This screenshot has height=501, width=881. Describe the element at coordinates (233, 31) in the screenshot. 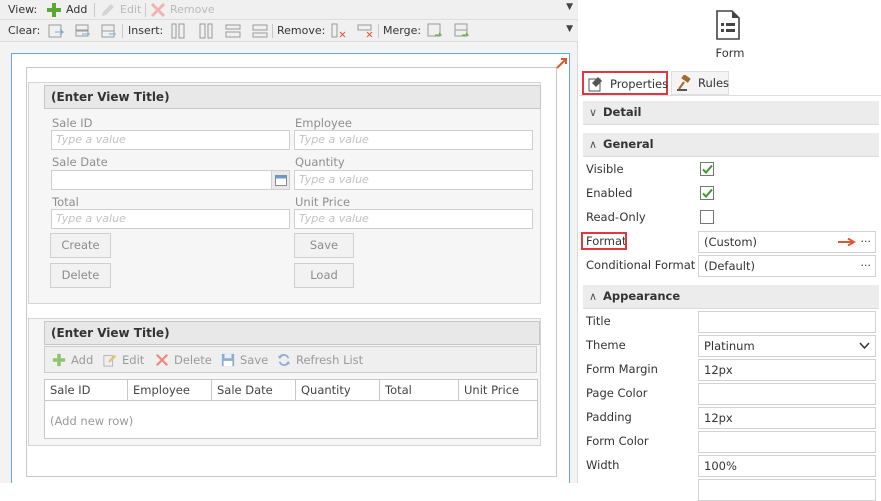

I see `insert-row-above-icon` at that location.